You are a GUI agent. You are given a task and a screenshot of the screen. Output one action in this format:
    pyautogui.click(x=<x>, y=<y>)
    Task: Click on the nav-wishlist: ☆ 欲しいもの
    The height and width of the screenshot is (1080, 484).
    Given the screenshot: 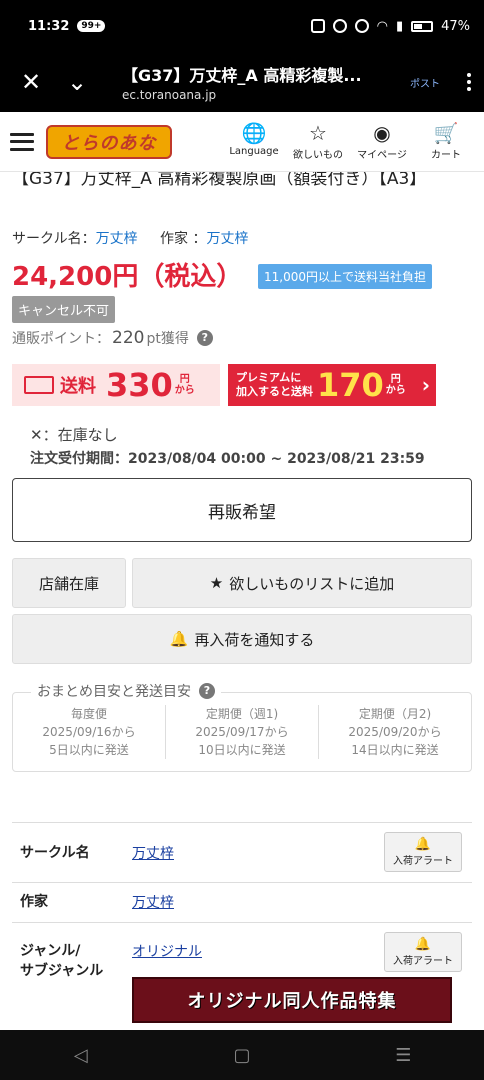 What is the action you would take?
    pyautogui.click(x=318, y=141)
    